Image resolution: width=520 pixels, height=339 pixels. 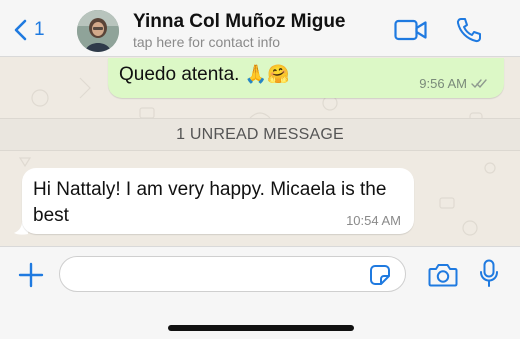 What do you see at coordinates (29, 30) in the screenshot?
I see `back-button: 1` at bounding box center [29, 30].